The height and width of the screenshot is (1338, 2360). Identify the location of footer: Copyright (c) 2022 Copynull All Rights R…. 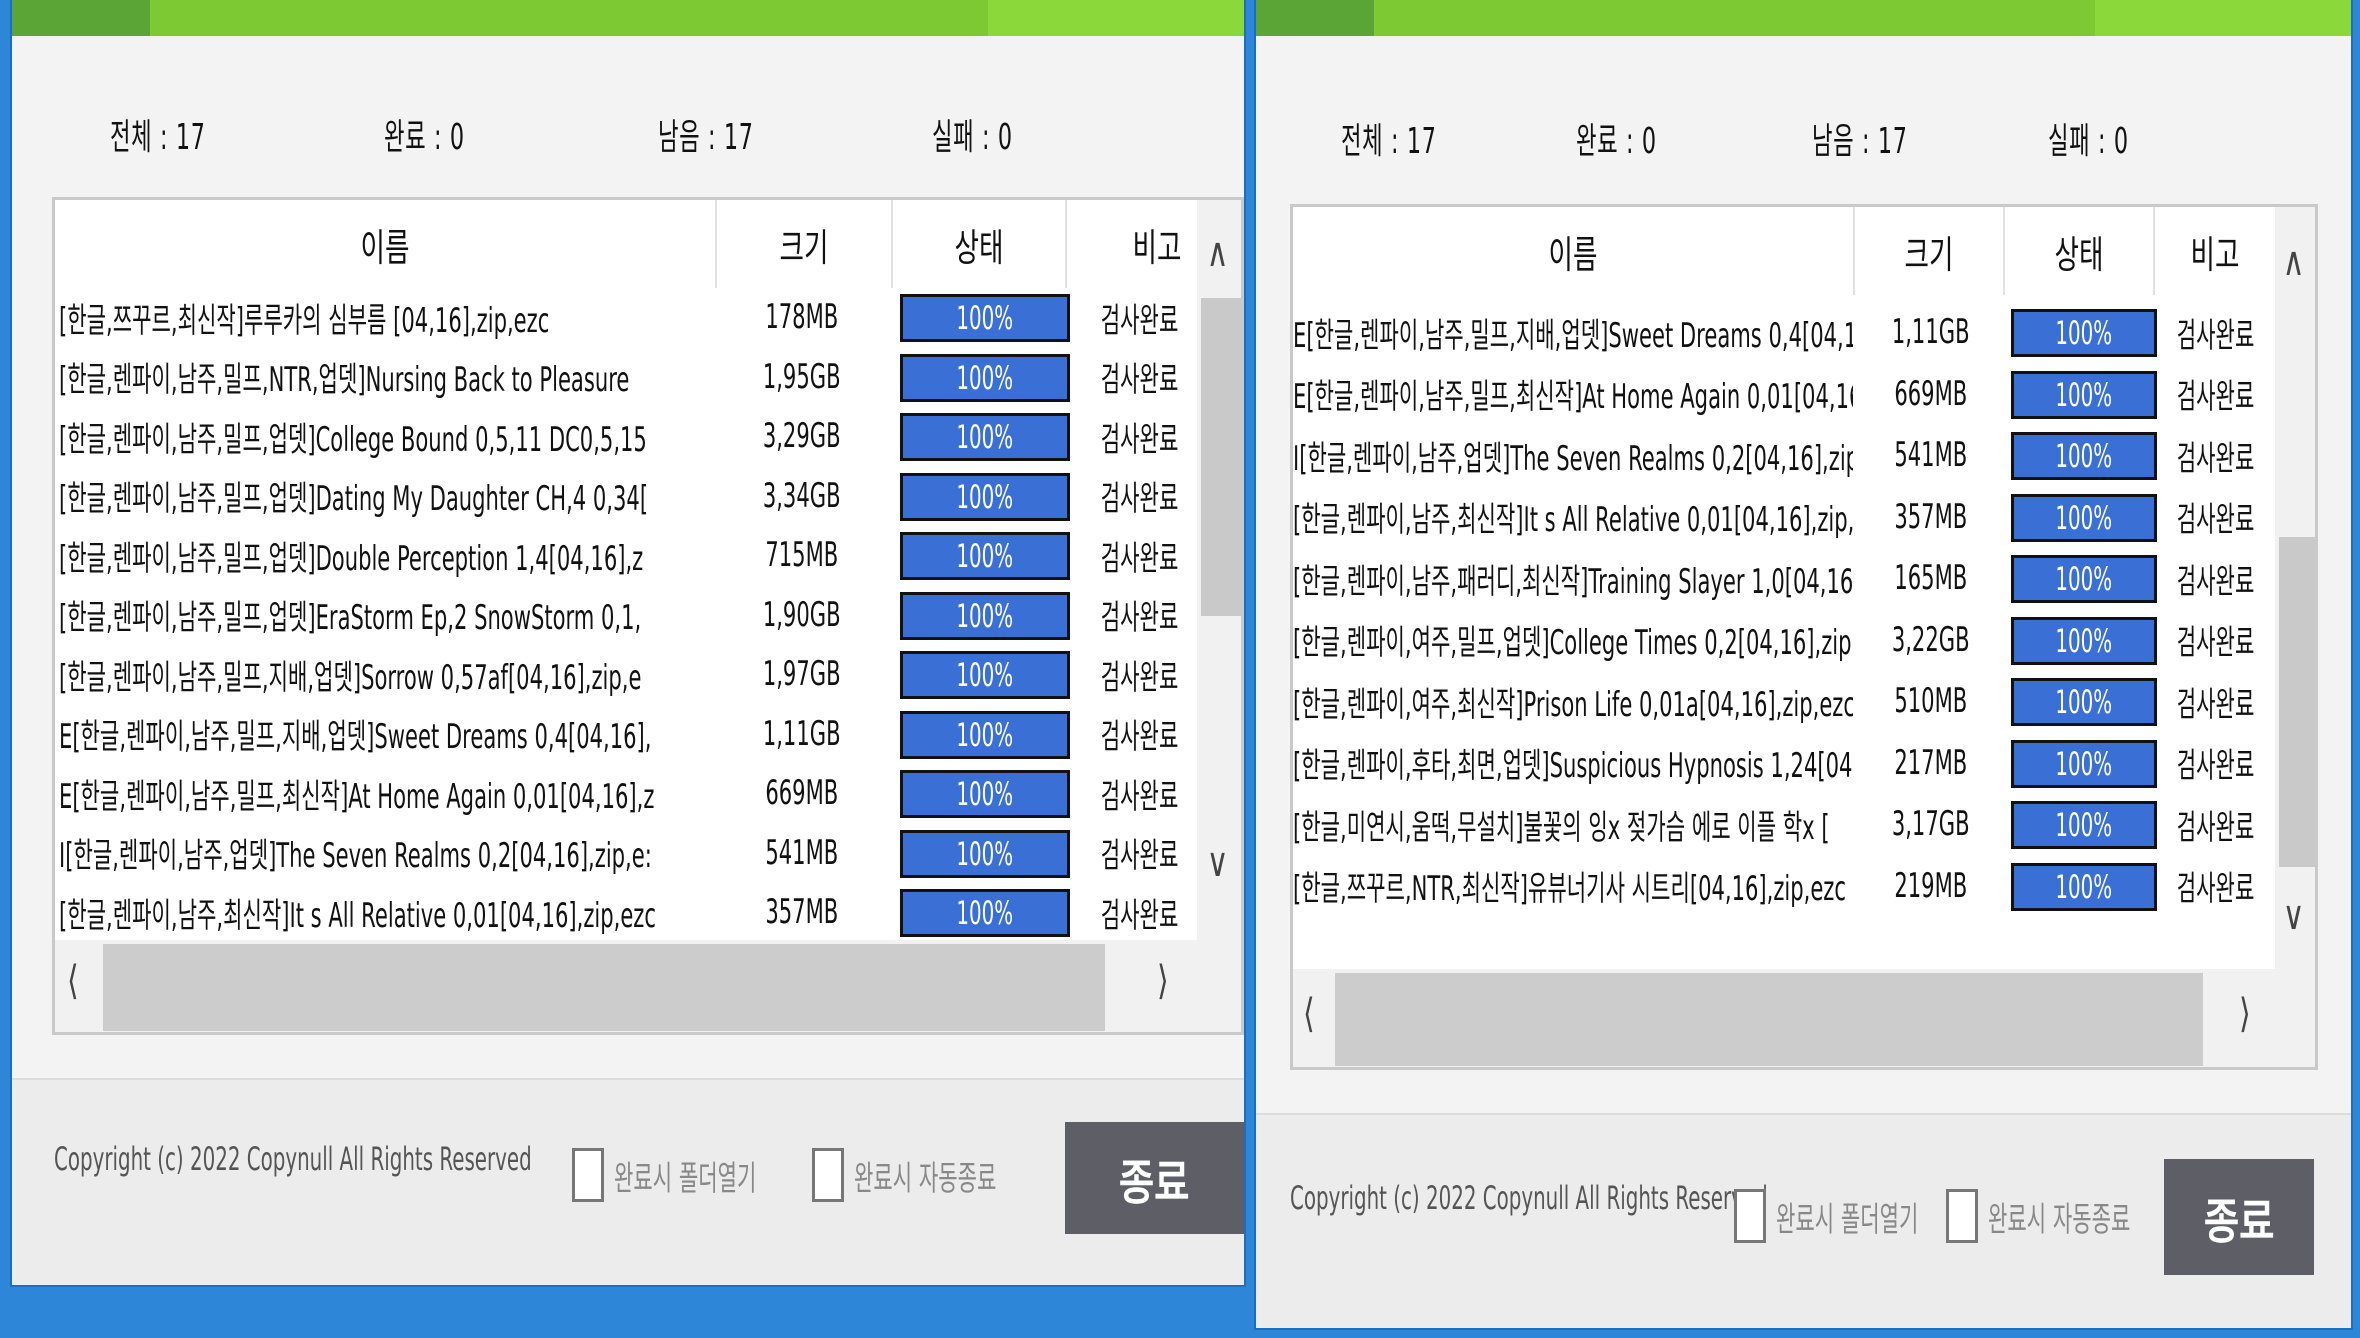
(1803, 1220).